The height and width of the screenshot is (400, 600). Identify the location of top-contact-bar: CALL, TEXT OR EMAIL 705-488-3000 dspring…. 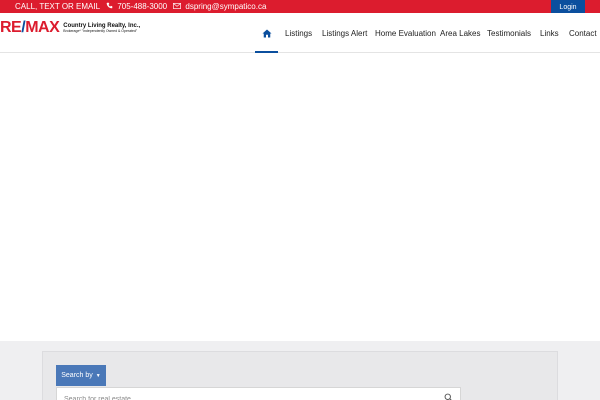
(300, 7).